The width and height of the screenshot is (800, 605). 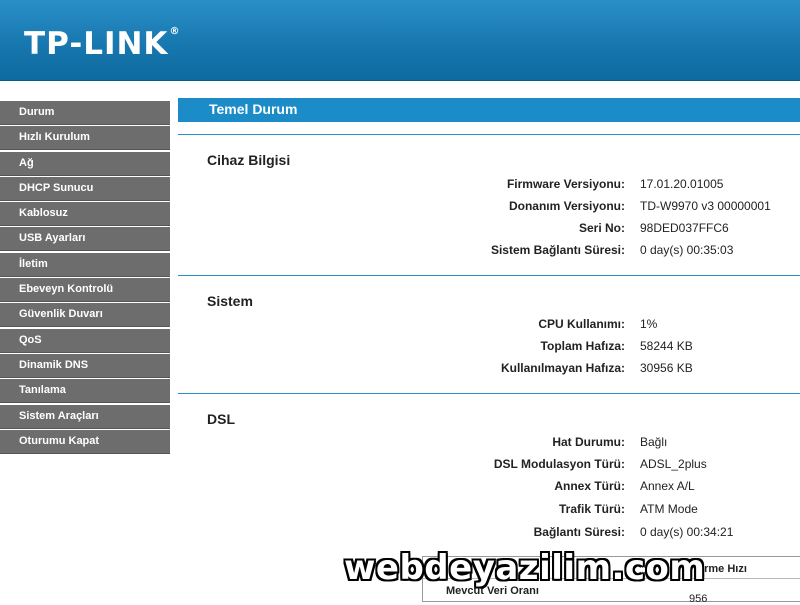 I want to click on modulation-label: DSL Modulasyon Türü:, so click(x=559, y=464).